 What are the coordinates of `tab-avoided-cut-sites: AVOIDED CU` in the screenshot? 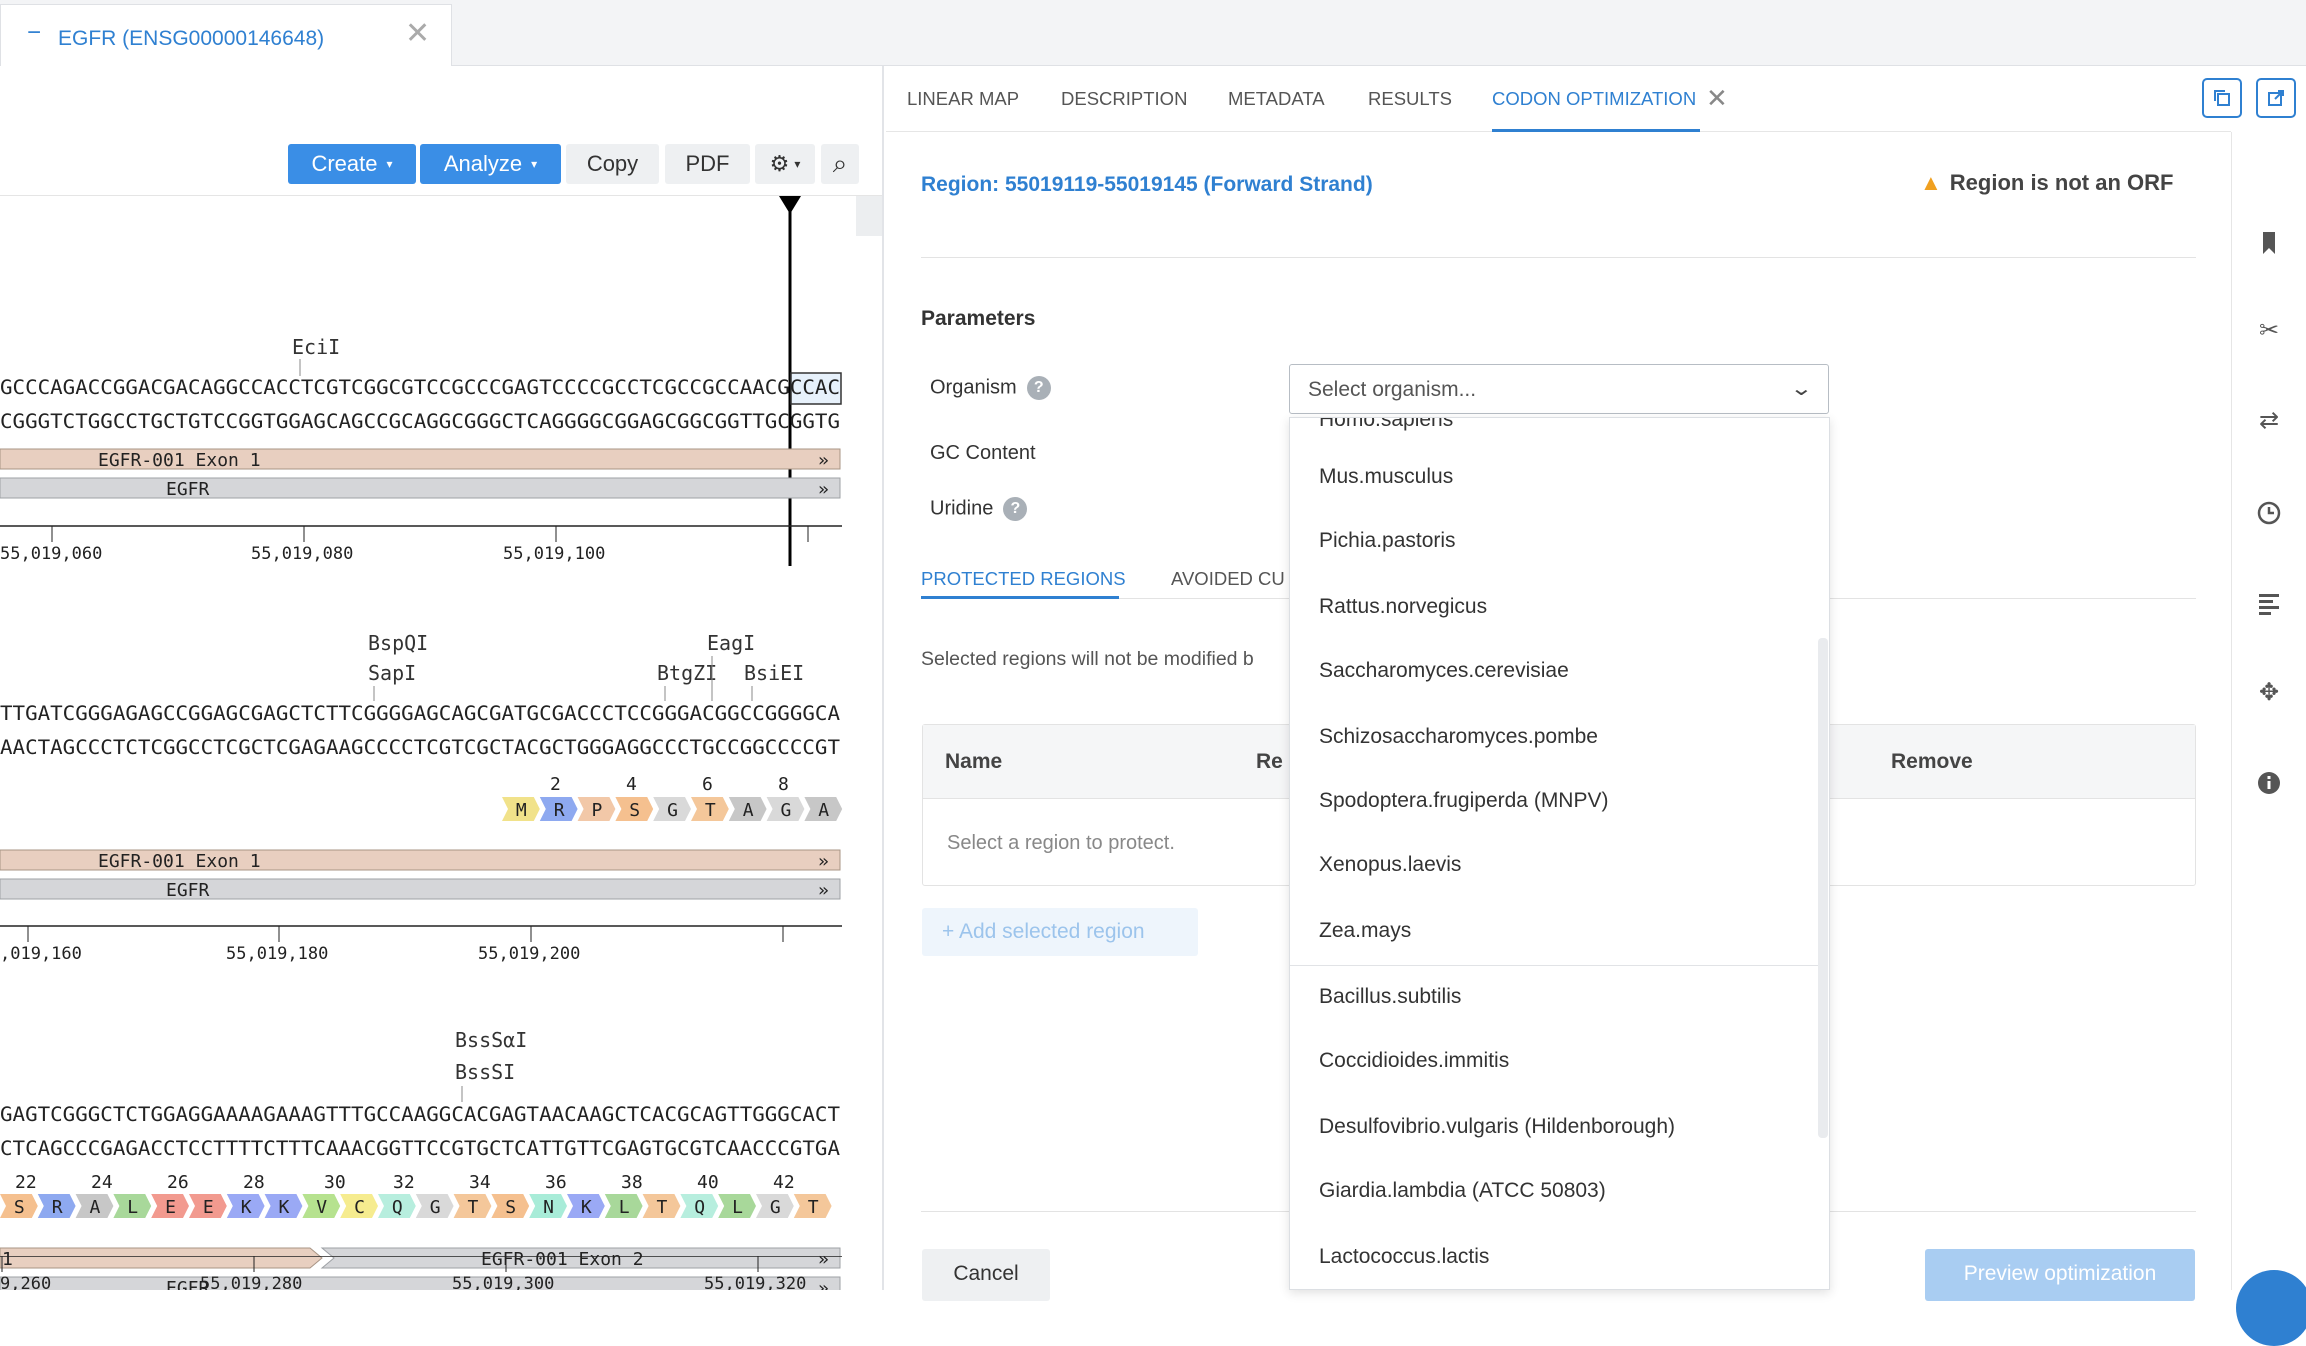 It's located at (1228, 579).